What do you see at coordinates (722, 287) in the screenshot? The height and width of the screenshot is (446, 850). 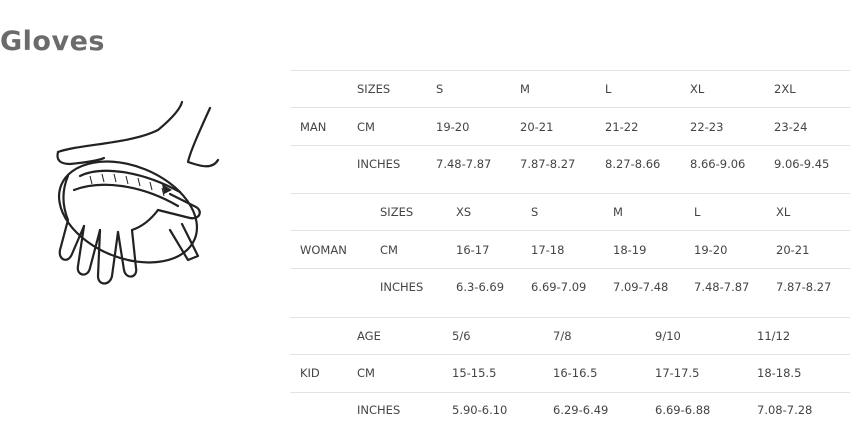 I see `woman-inches-cell: 7.48-7.87` at bounding box center [722, 287].